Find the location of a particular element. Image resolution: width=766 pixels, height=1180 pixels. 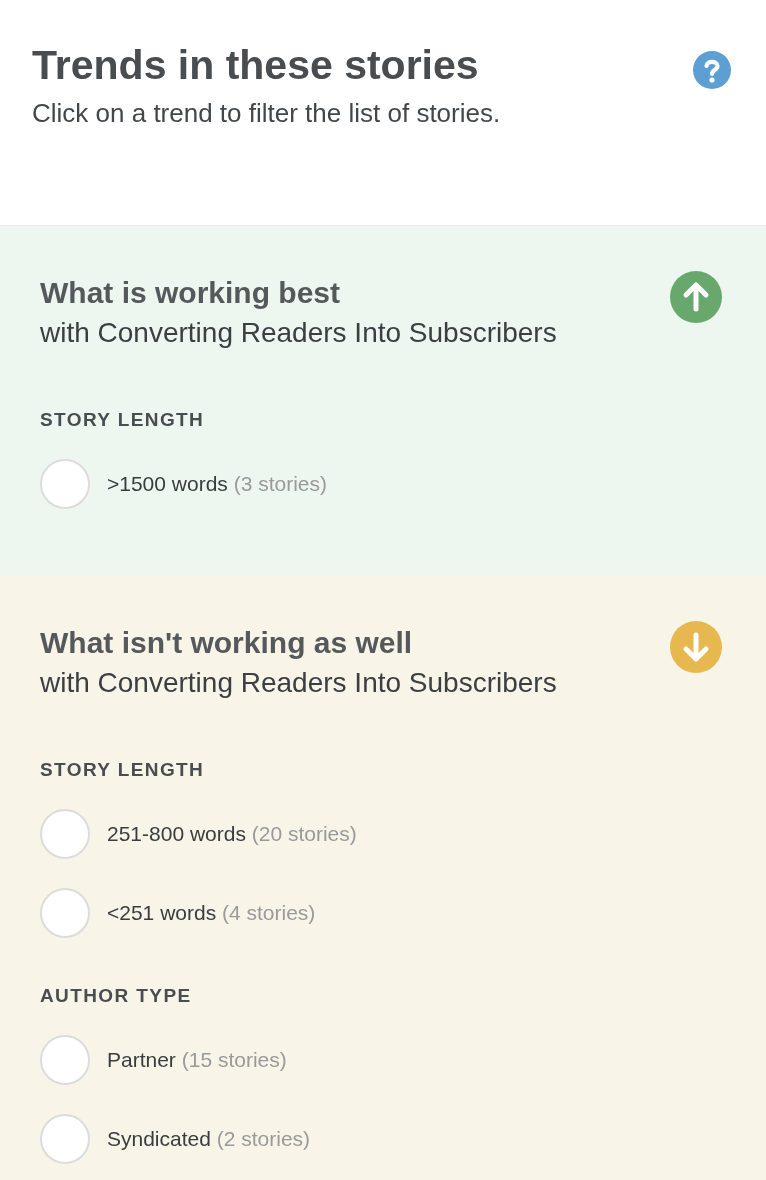

panel-title: Trends in these stories is located at coordinates (256, 65).